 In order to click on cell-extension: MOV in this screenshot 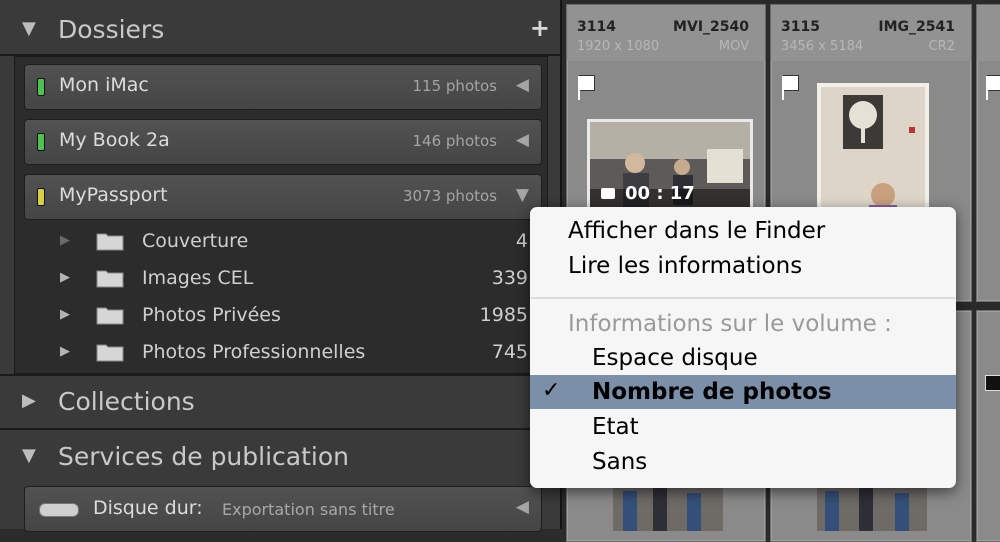, I will do `click(733, 46)`.